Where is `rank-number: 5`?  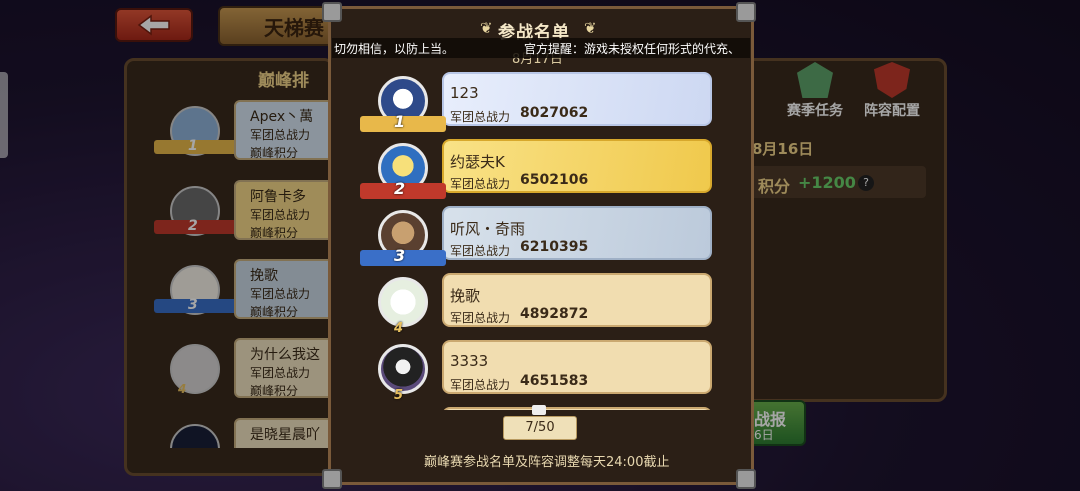 rank-number: 5 is located at coordinates (399, 395).